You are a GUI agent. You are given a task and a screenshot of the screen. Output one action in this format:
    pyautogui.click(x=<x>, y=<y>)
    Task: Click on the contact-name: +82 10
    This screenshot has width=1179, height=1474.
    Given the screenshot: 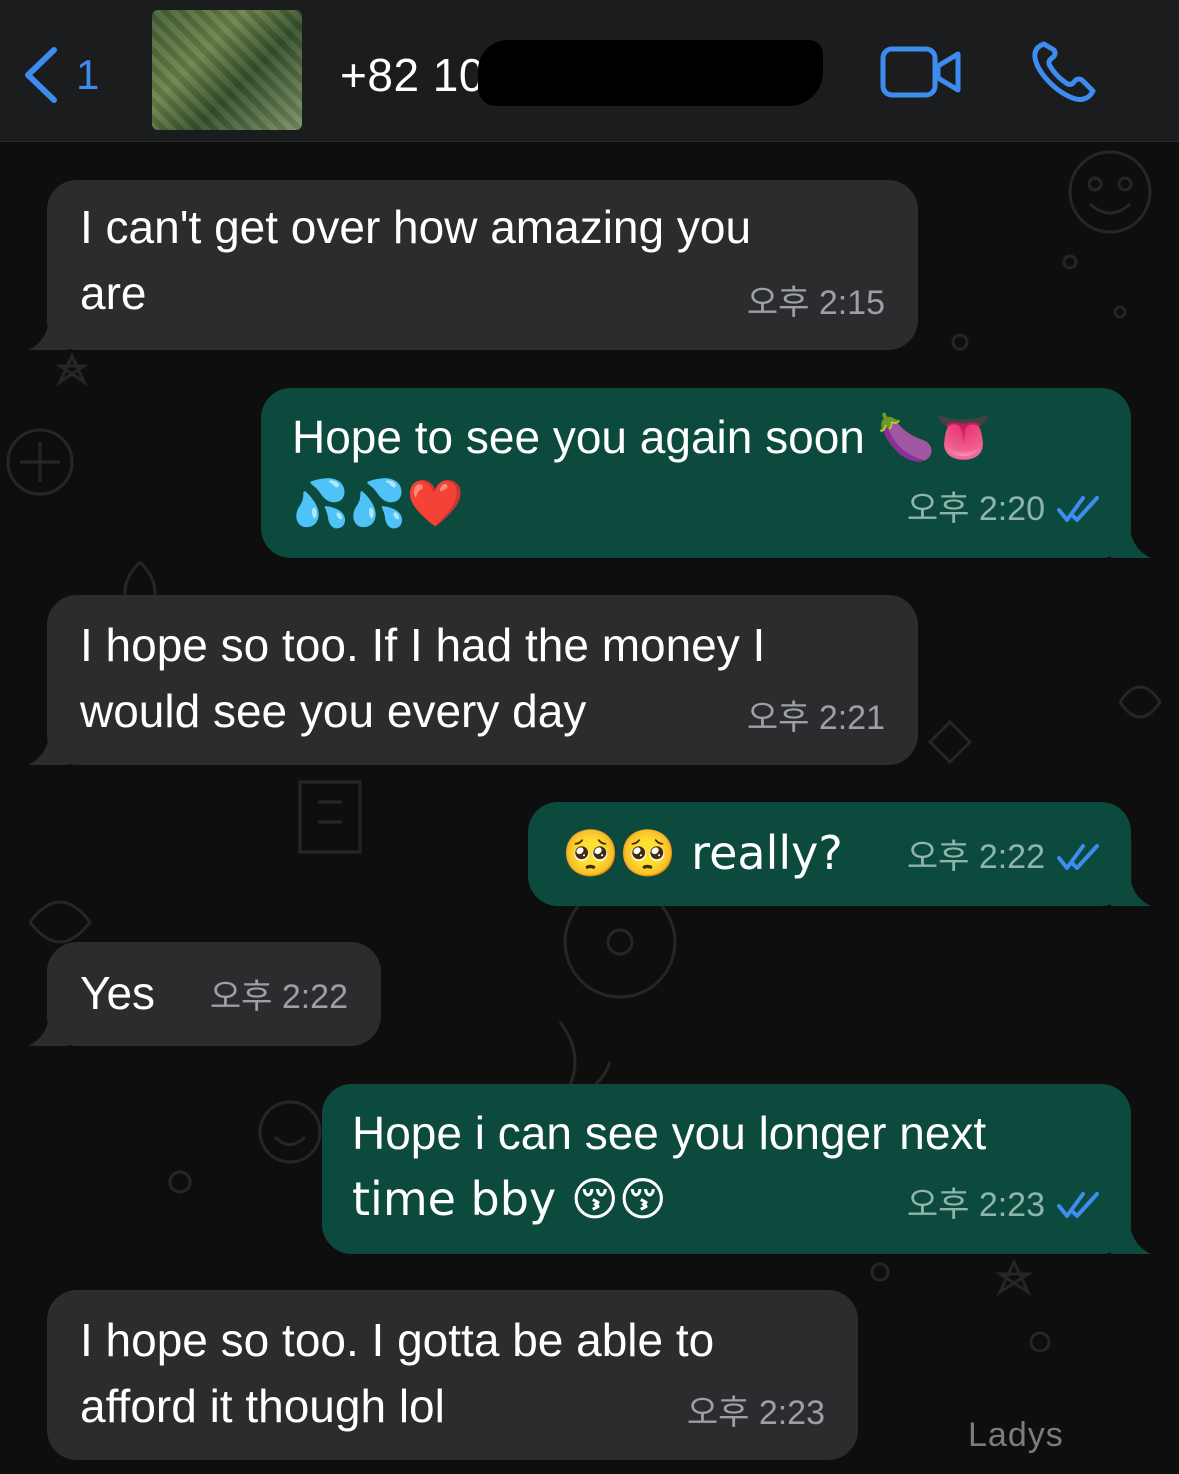 What is the action you would take?
    pyautogui.click(x=412, y=75)
    